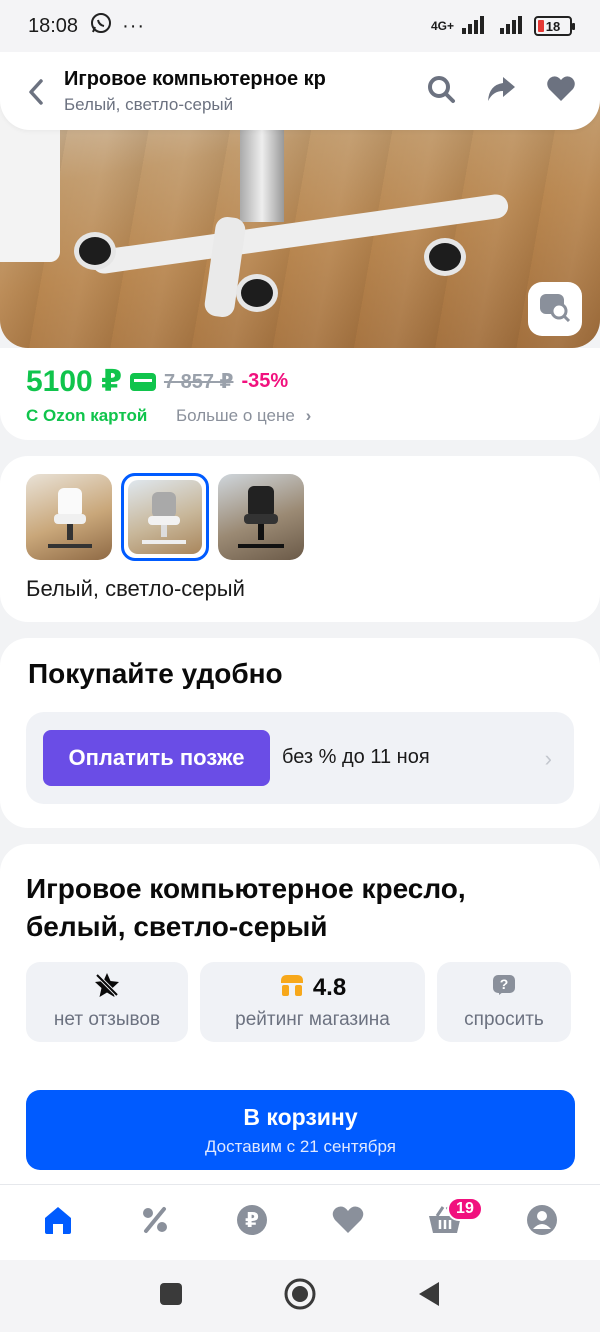 The height and width of the screenshot is (1332, 600). I want to click on nav-home, so click(58, 1223).